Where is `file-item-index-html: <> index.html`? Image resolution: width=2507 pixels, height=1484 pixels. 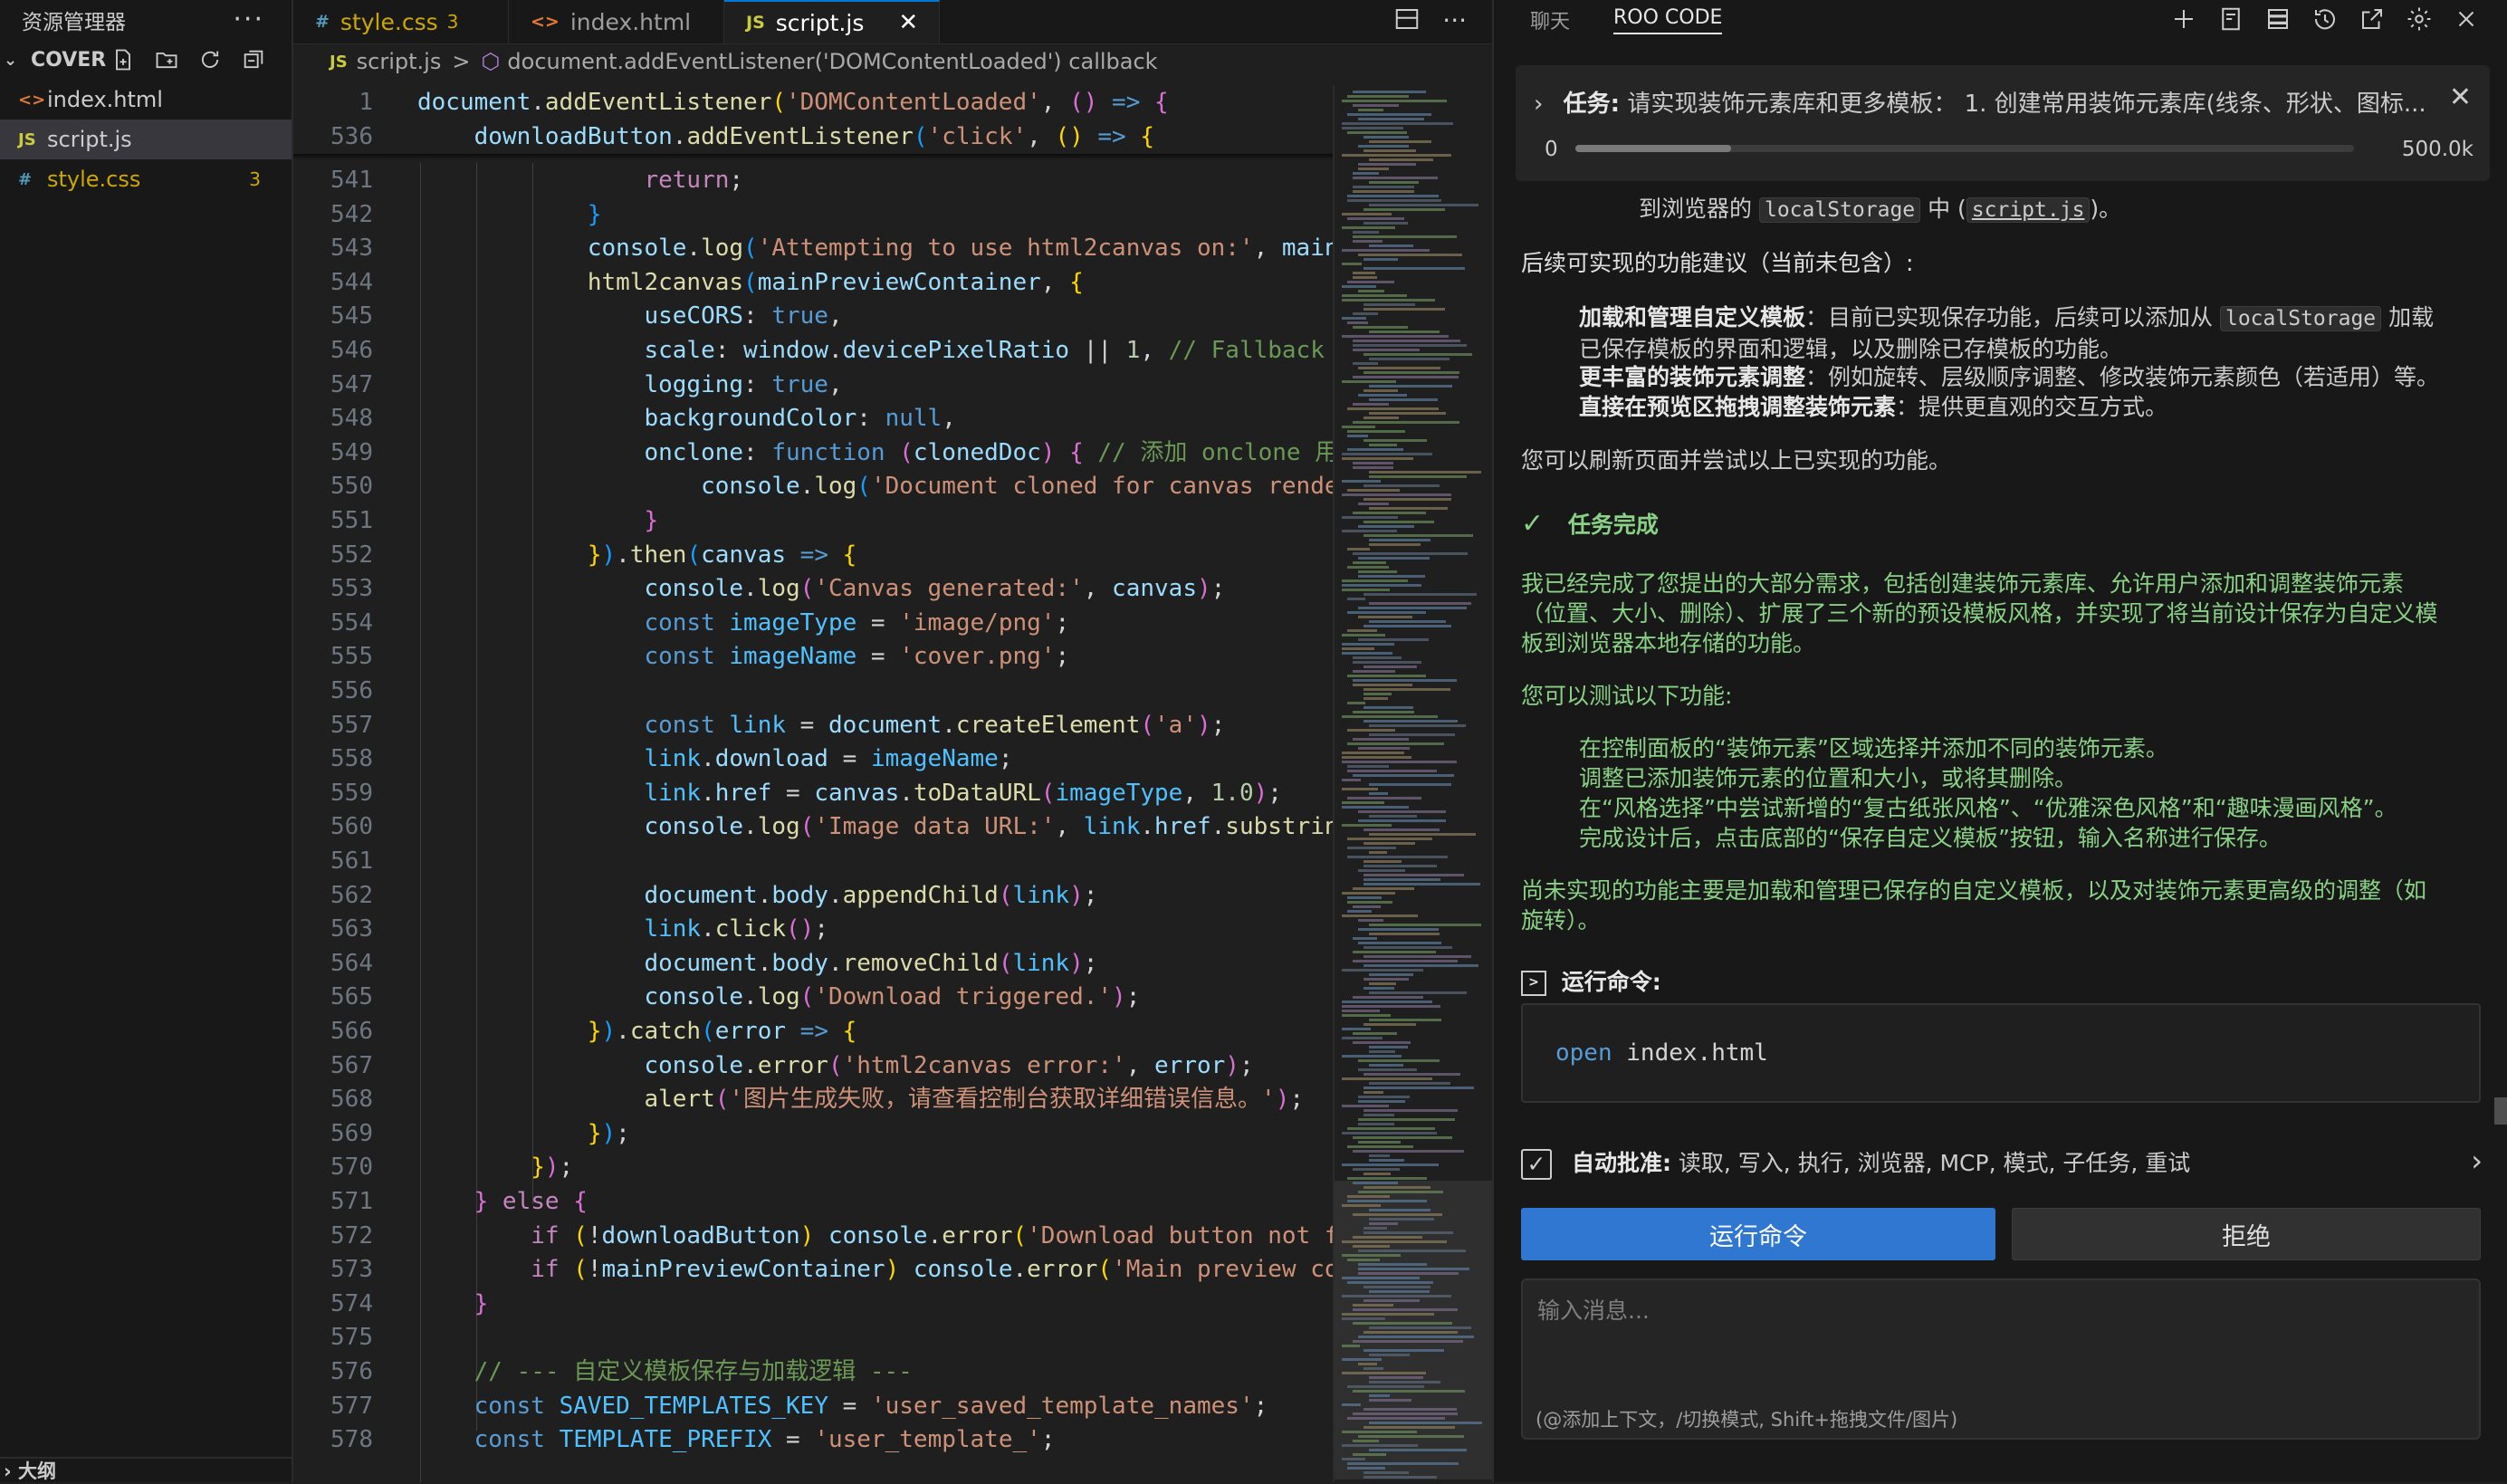 file-item-index-html: <> index.html is located at coordinates (146, 100).